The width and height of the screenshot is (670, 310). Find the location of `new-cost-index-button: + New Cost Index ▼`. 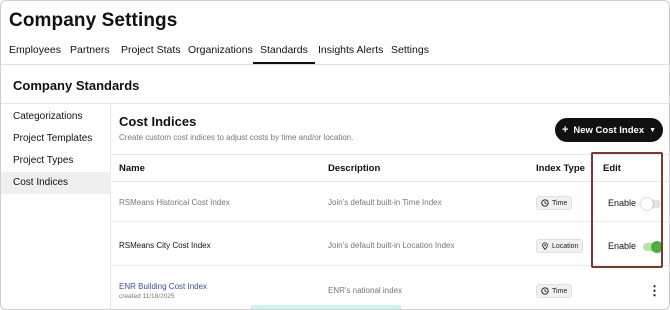

new-cost-index-button: + New Cost Index ▼ is located at coordinates (609, 130).